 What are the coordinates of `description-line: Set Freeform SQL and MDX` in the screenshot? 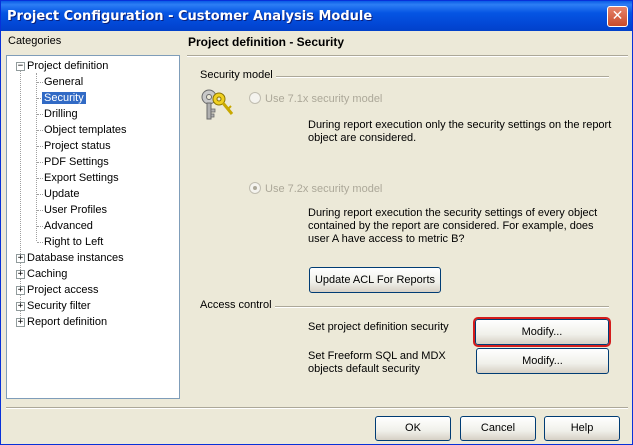 It's located at (377, 356).